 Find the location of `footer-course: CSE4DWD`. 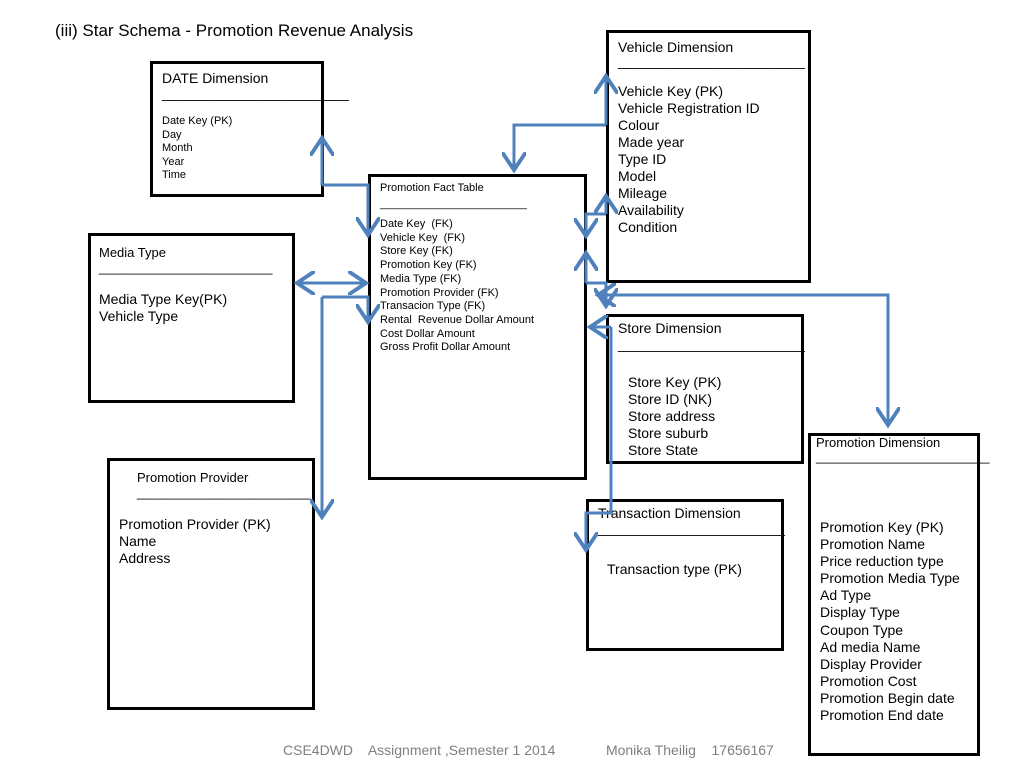

footer-course: CSE4DWD is located at coordinates (318, 750).